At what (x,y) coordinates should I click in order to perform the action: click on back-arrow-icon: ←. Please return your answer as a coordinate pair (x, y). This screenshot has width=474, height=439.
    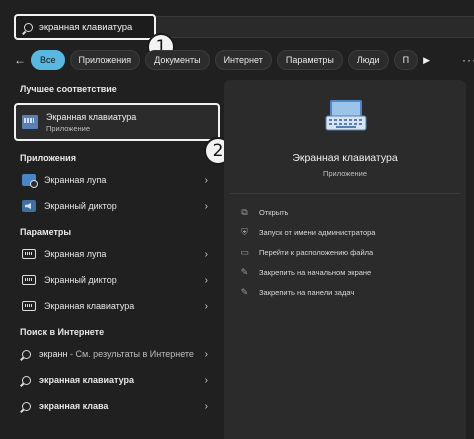
    Looking at the image, I should click on (20, 60).